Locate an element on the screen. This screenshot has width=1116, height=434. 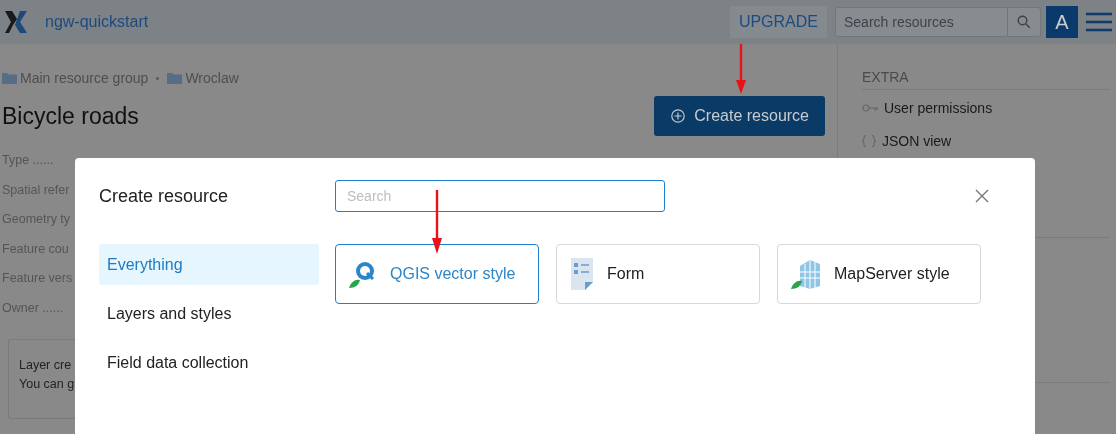
resource-card: MapServer style is located at coordinates (879, 274).